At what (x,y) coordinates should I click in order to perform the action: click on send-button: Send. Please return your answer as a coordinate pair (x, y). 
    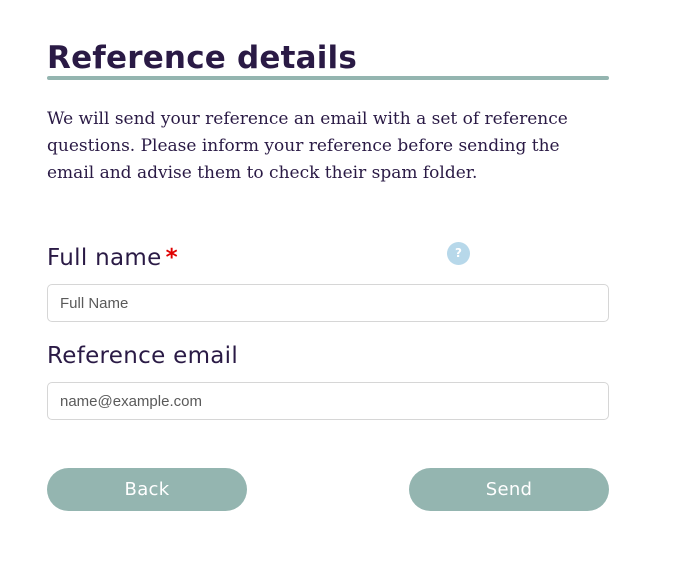
    Looking at the image, I should click on (509, 489).